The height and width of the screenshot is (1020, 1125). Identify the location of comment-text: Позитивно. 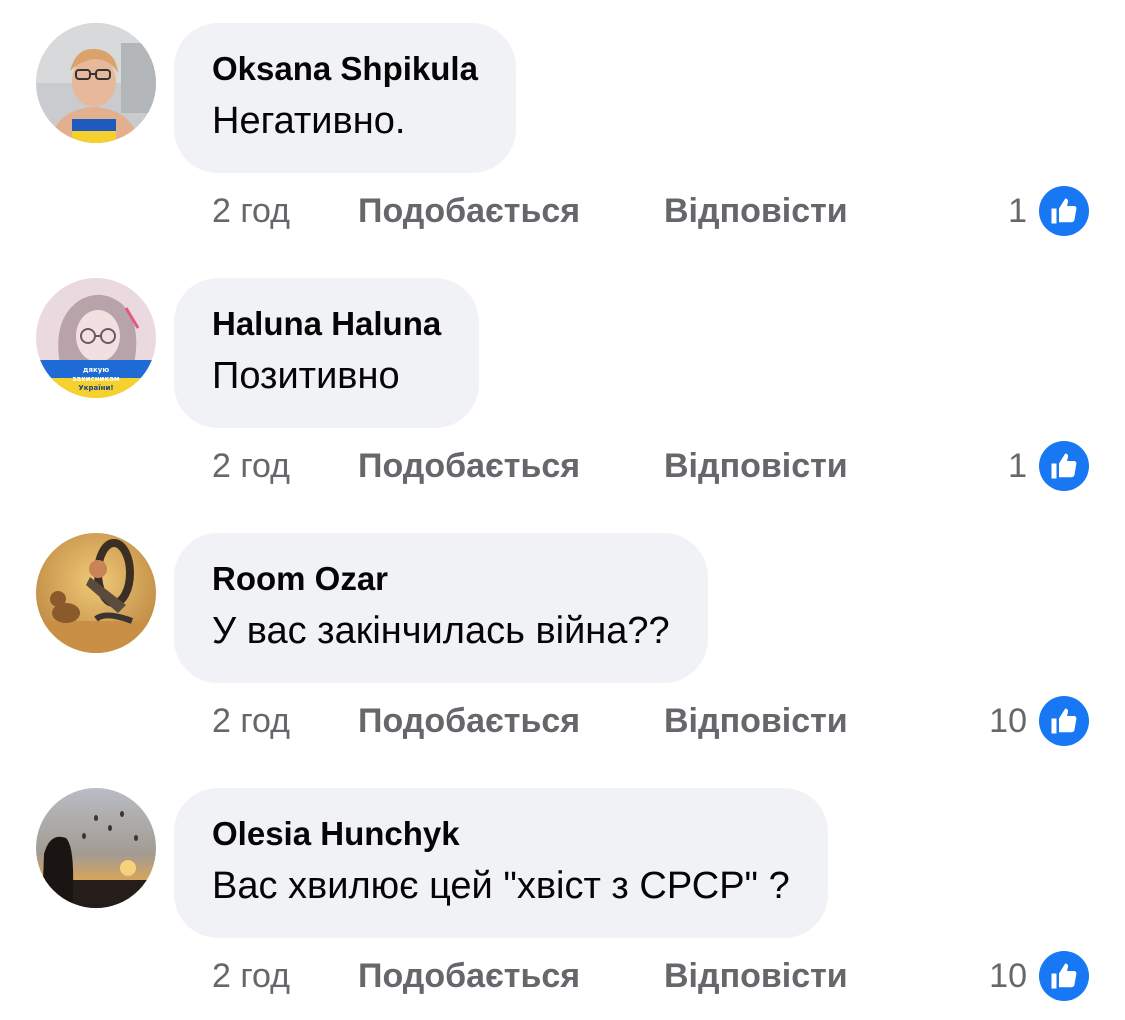
(306, 376).